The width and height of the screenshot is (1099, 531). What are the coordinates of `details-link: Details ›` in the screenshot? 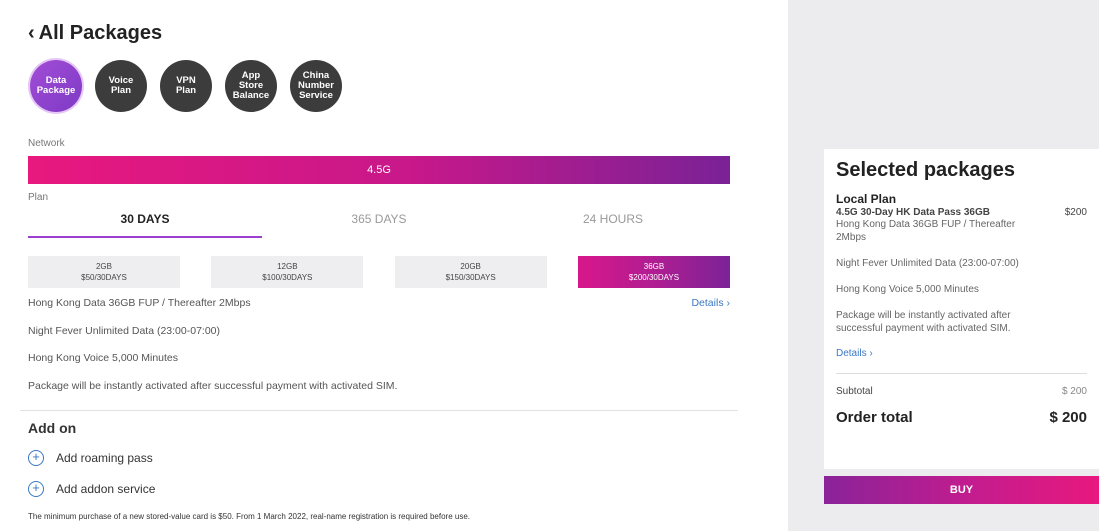 It's located at (710, 303).